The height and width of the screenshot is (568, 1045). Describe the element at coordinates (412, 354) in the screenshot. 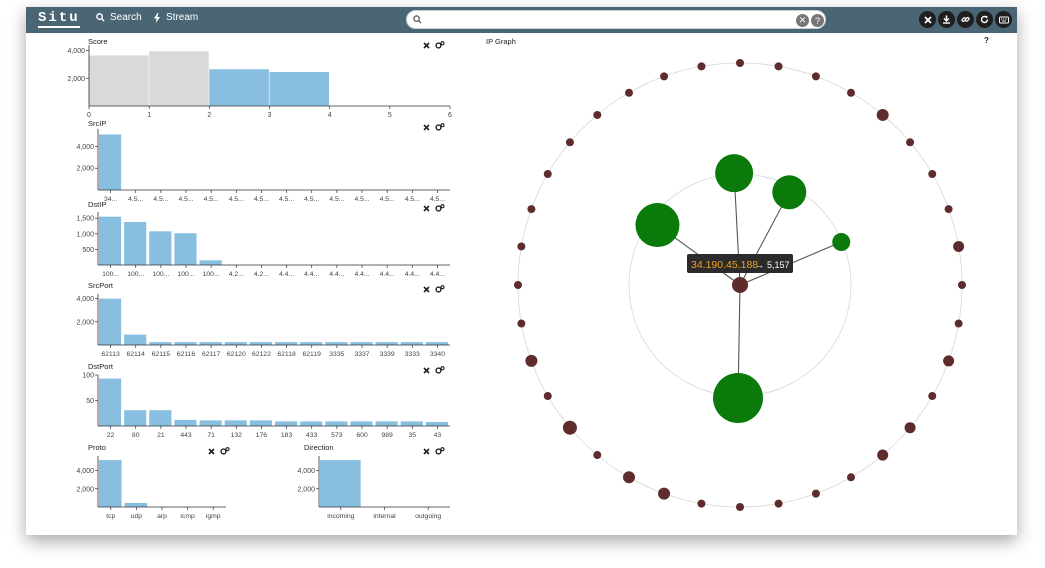

I see `srcport-x-tick-label: 3333` at that location.